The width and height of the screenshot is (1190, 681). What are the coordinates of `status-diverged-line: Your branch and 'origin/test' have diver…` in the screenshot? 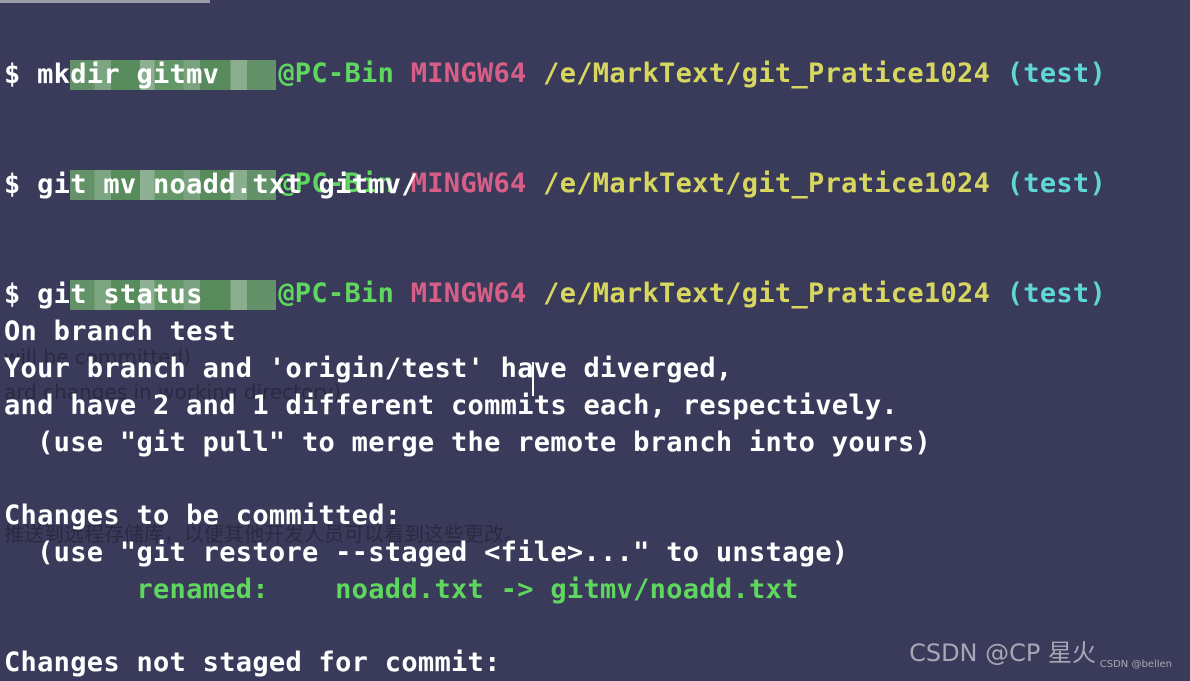 It's located at (368, 368).